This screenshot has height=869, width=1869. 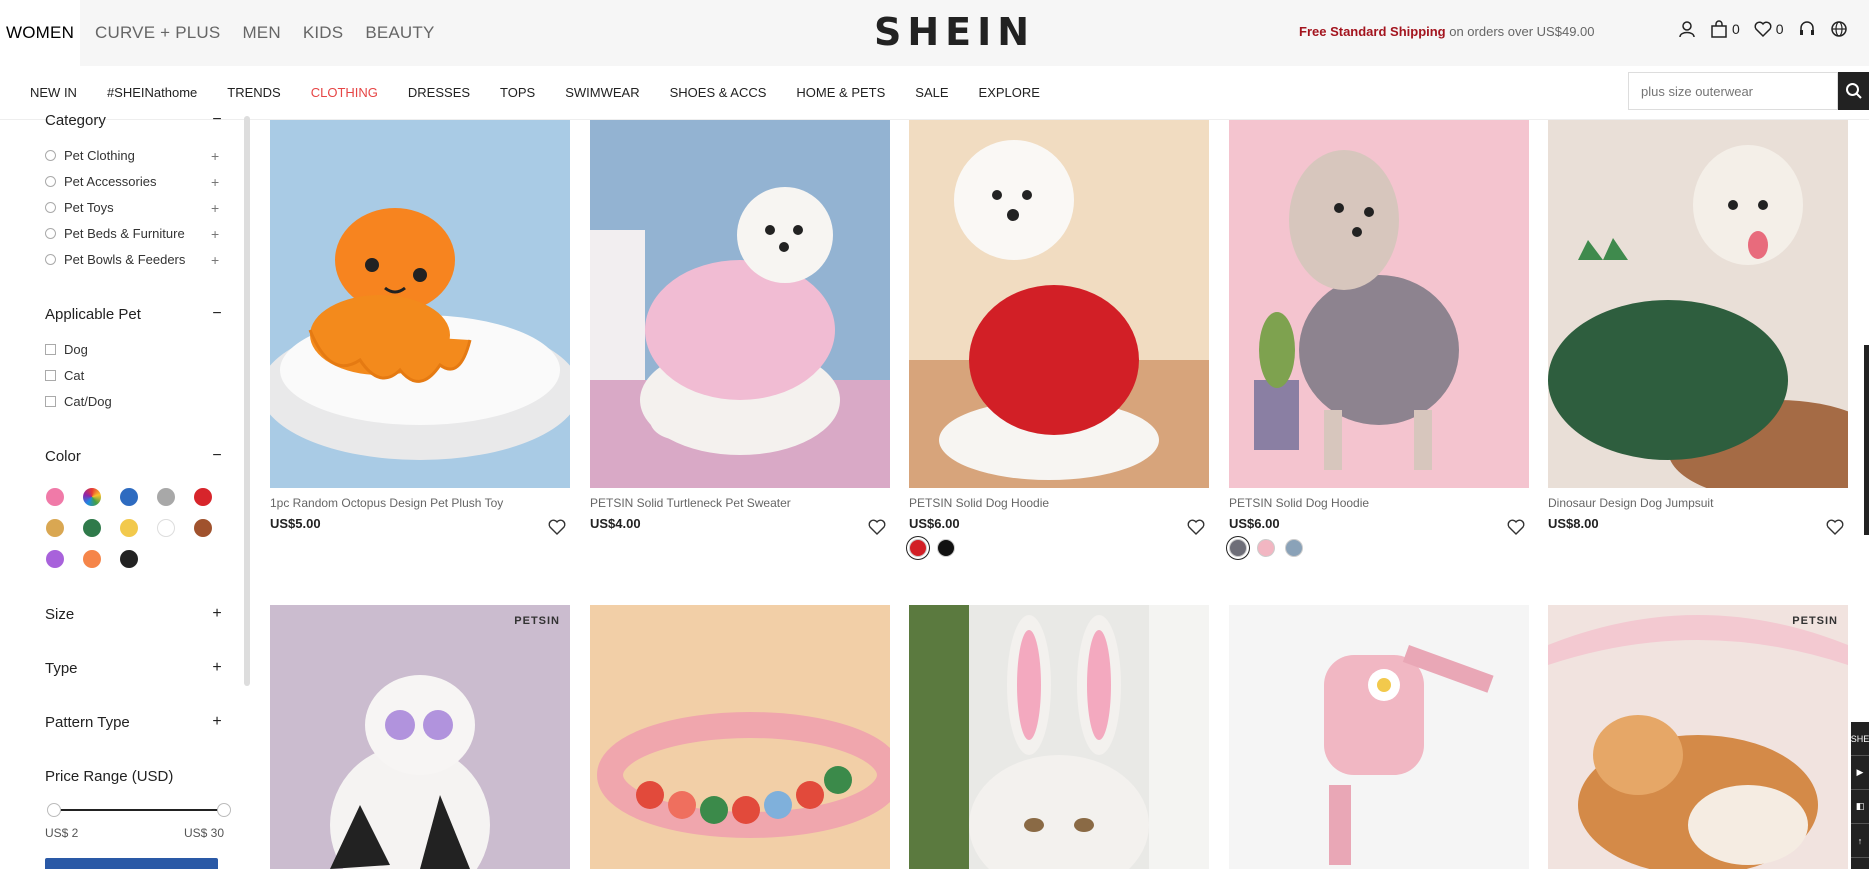 I want to click on filter-color-title: Color, so click(x=63, y=456).